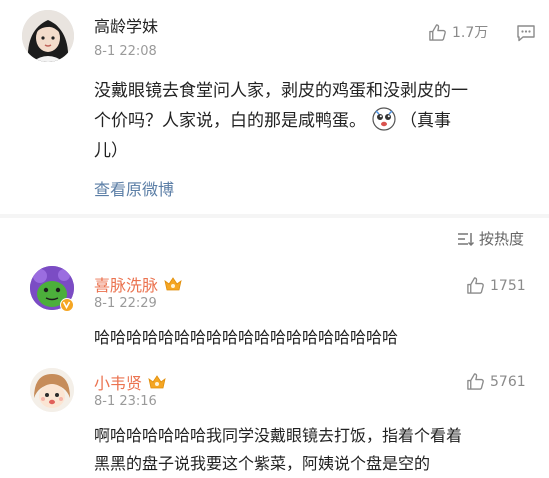 The image size is (549, 478). I want to click on commenter-name: 喜脉洗脉, so click(138, 284).